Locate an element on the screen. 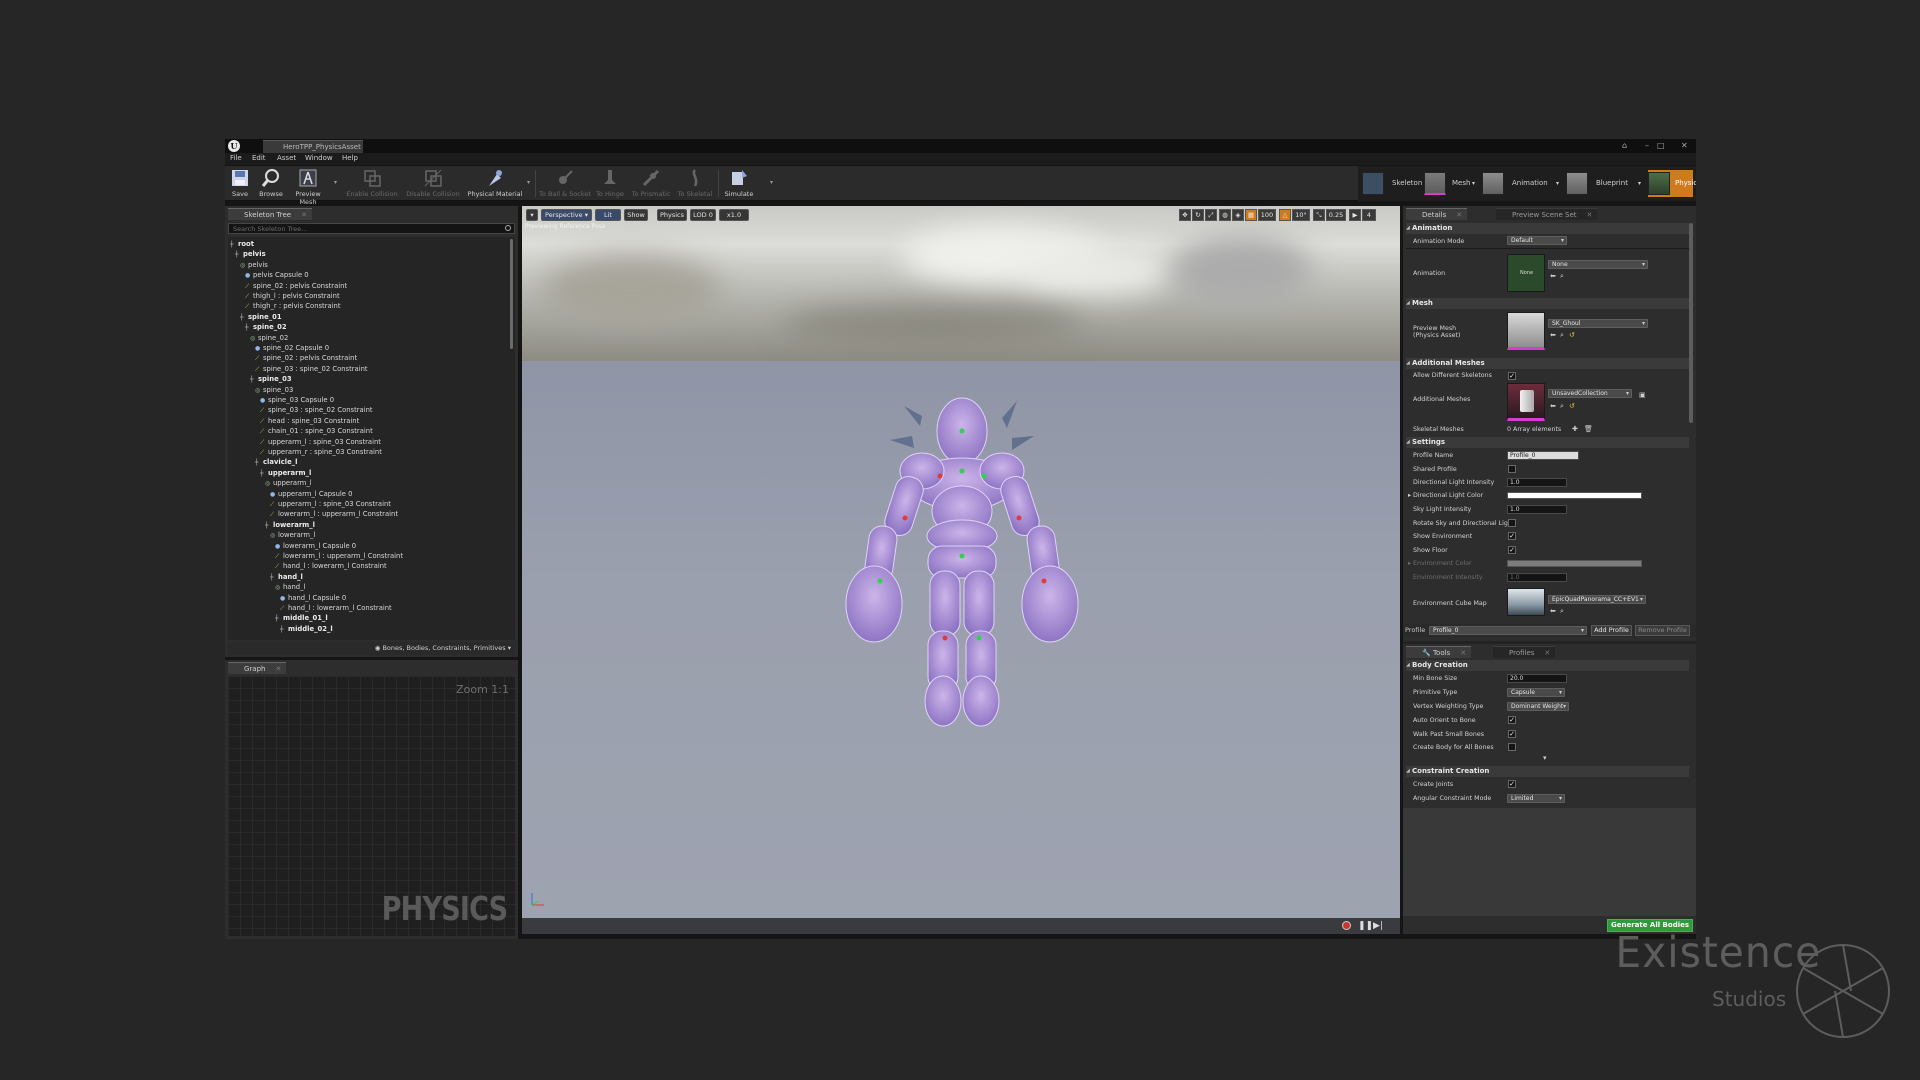 The height and width of the screenshot is (1080, 1920). category-constraint-creation: Constraint Creation is located at coordinates (1547, 771).